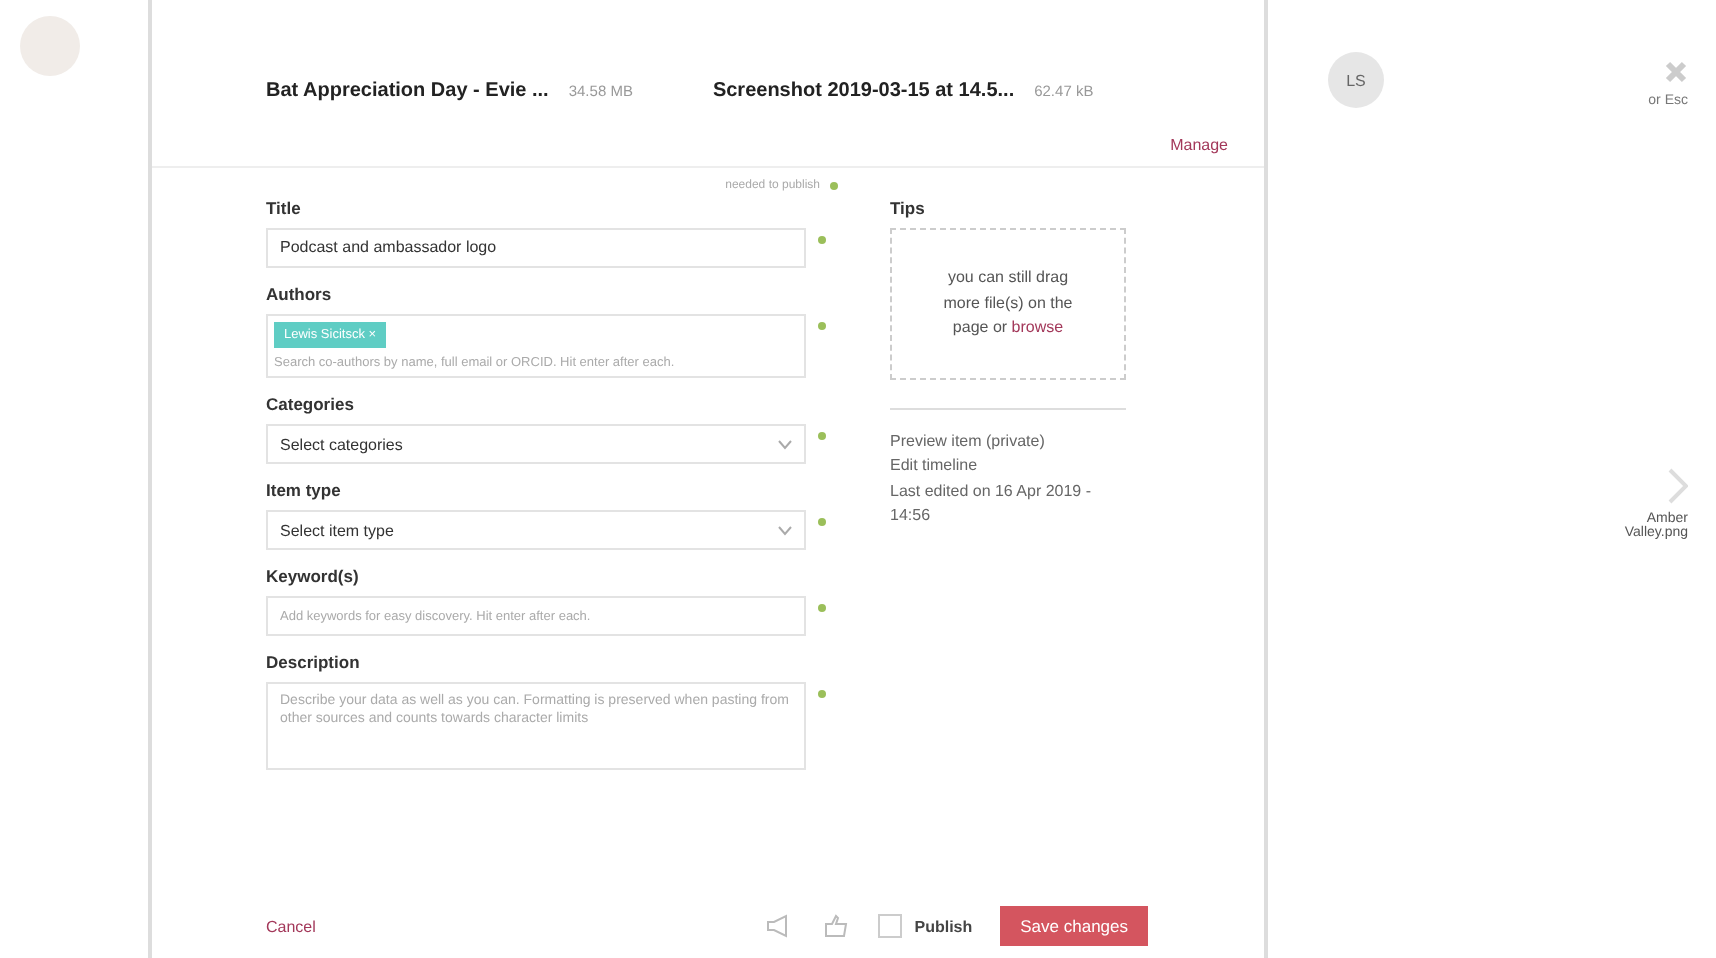 The height and width of the screenshot is (958, 1716). Describe the element at coordinates (1037, 327) in the screenshot. I see `browse-link: browse` at that location.